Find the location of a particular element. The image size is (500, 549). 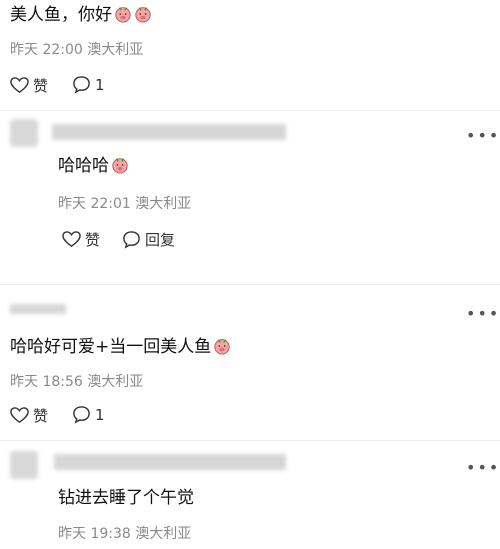

comment-comment-button: 1 is located at coordinates (88, 414).